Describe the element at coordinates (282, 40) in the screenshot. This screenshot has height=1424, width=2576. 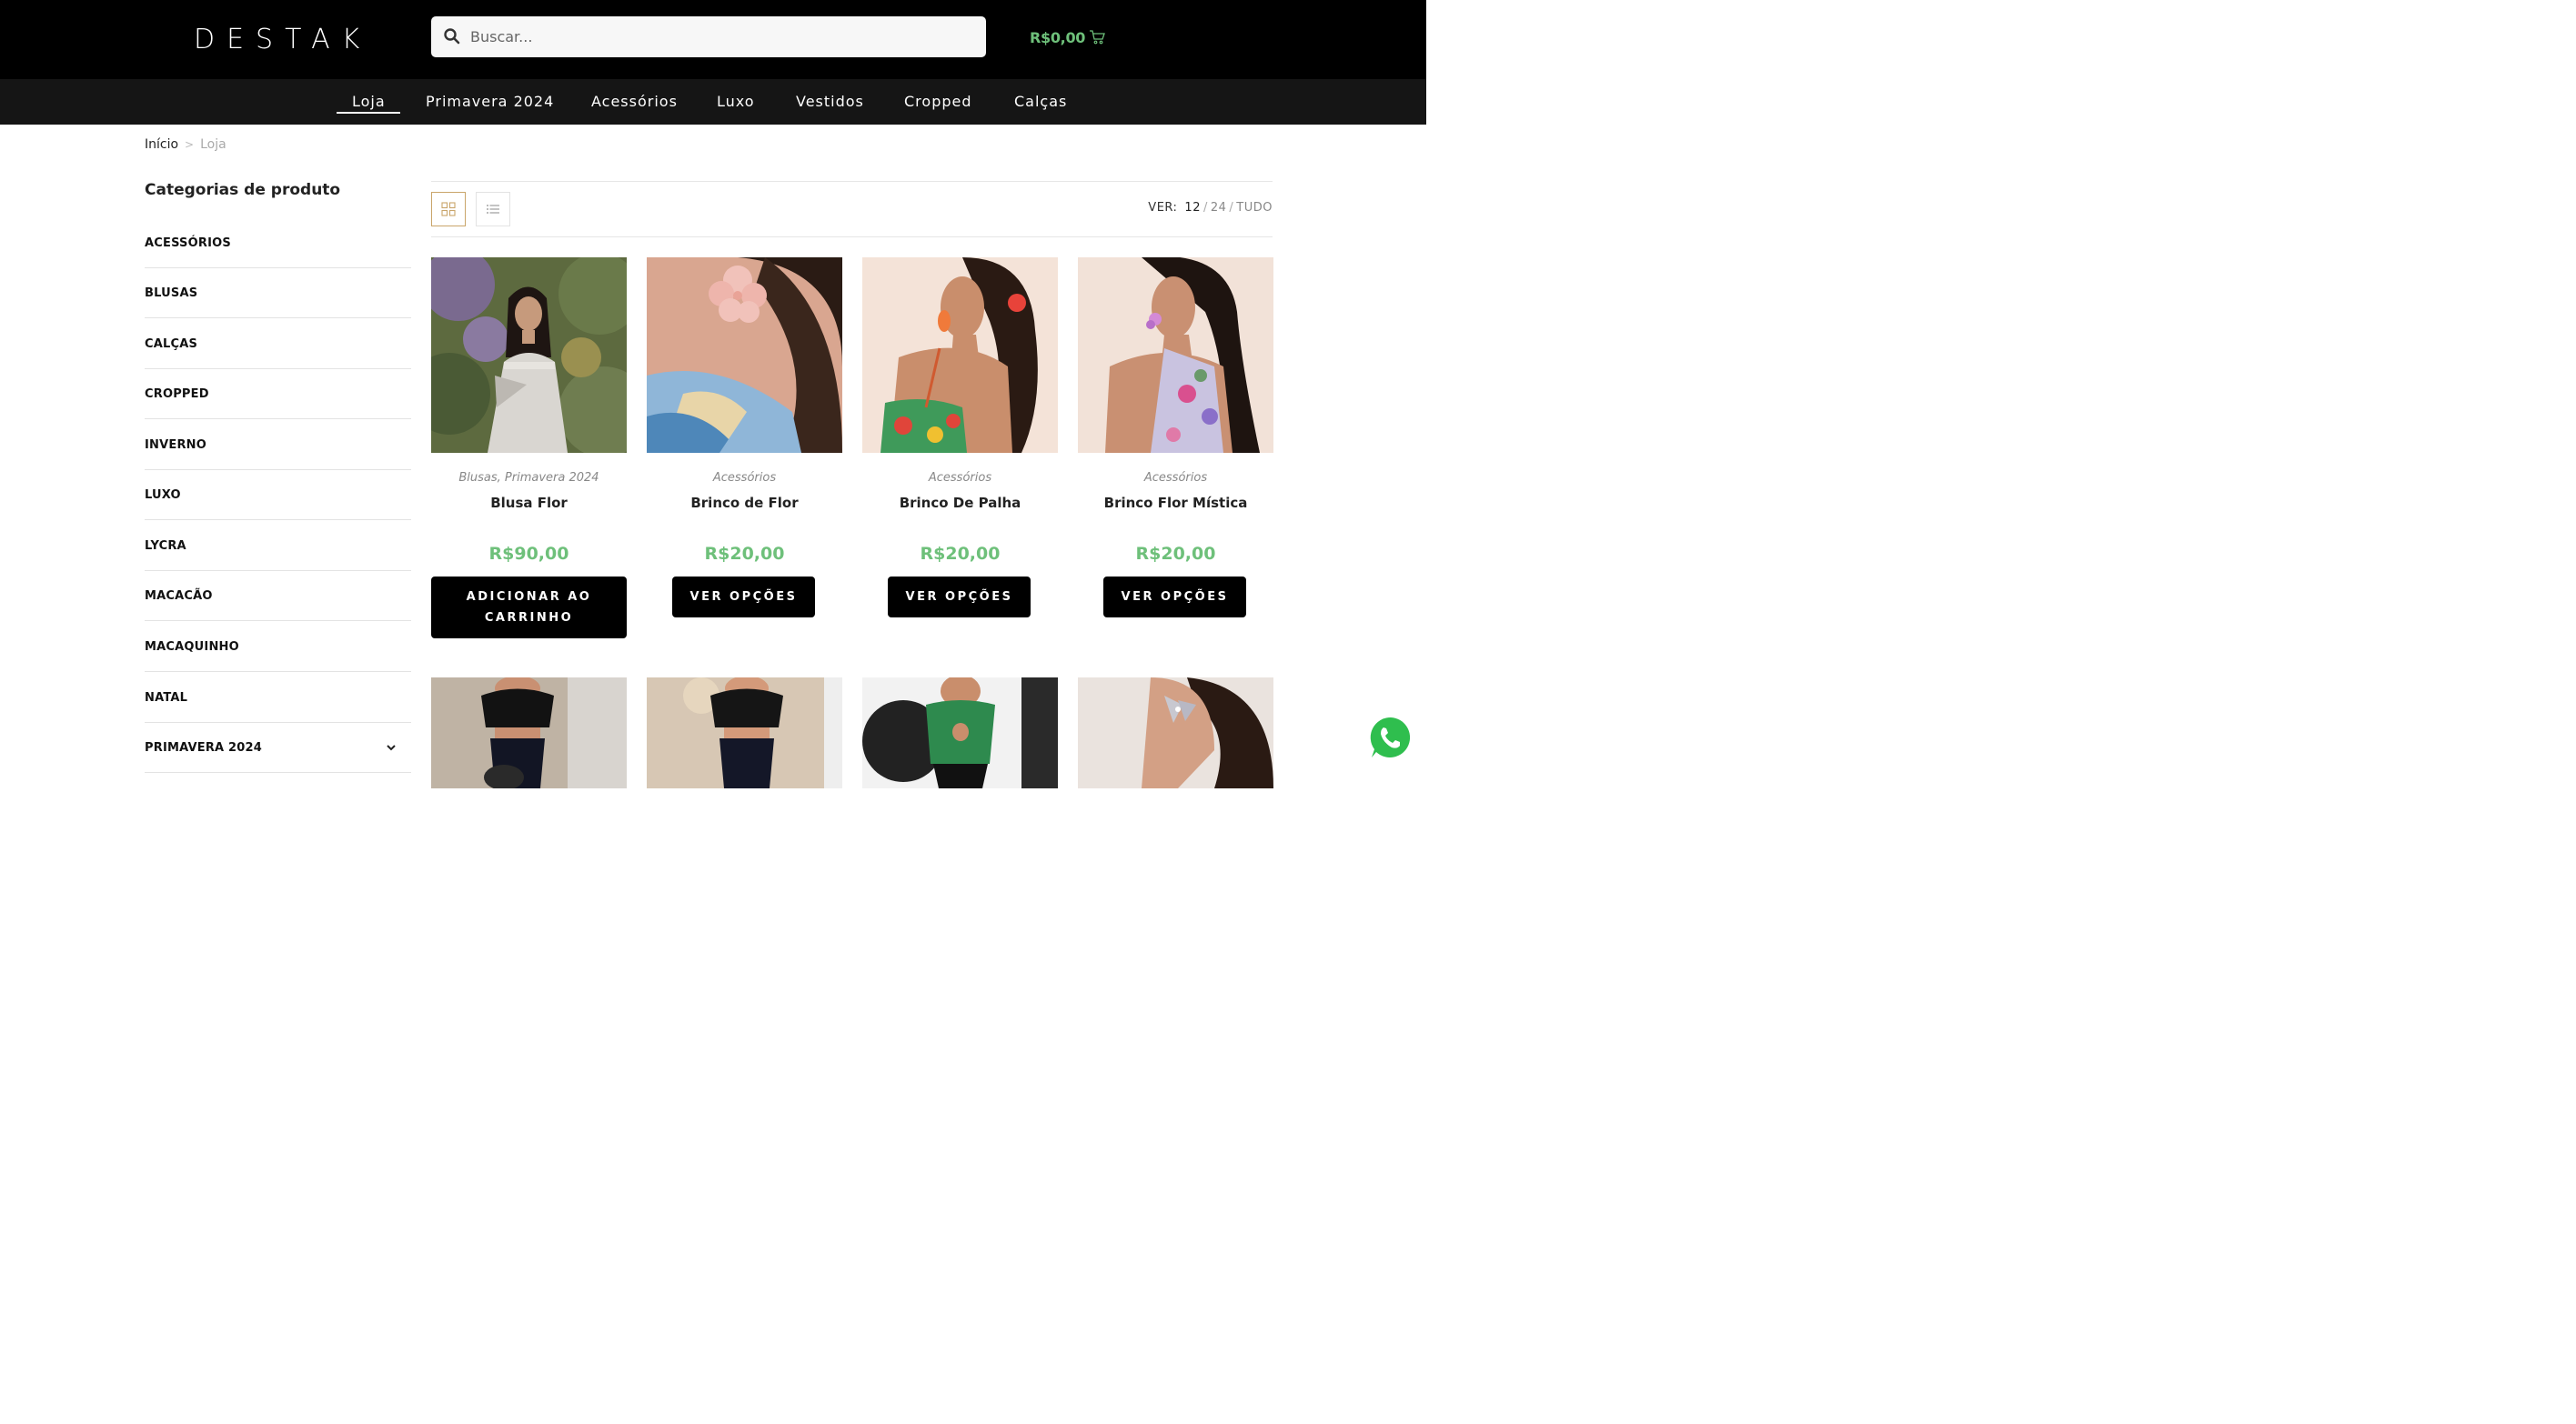
I see `site-logo: DESTAK` at that location.